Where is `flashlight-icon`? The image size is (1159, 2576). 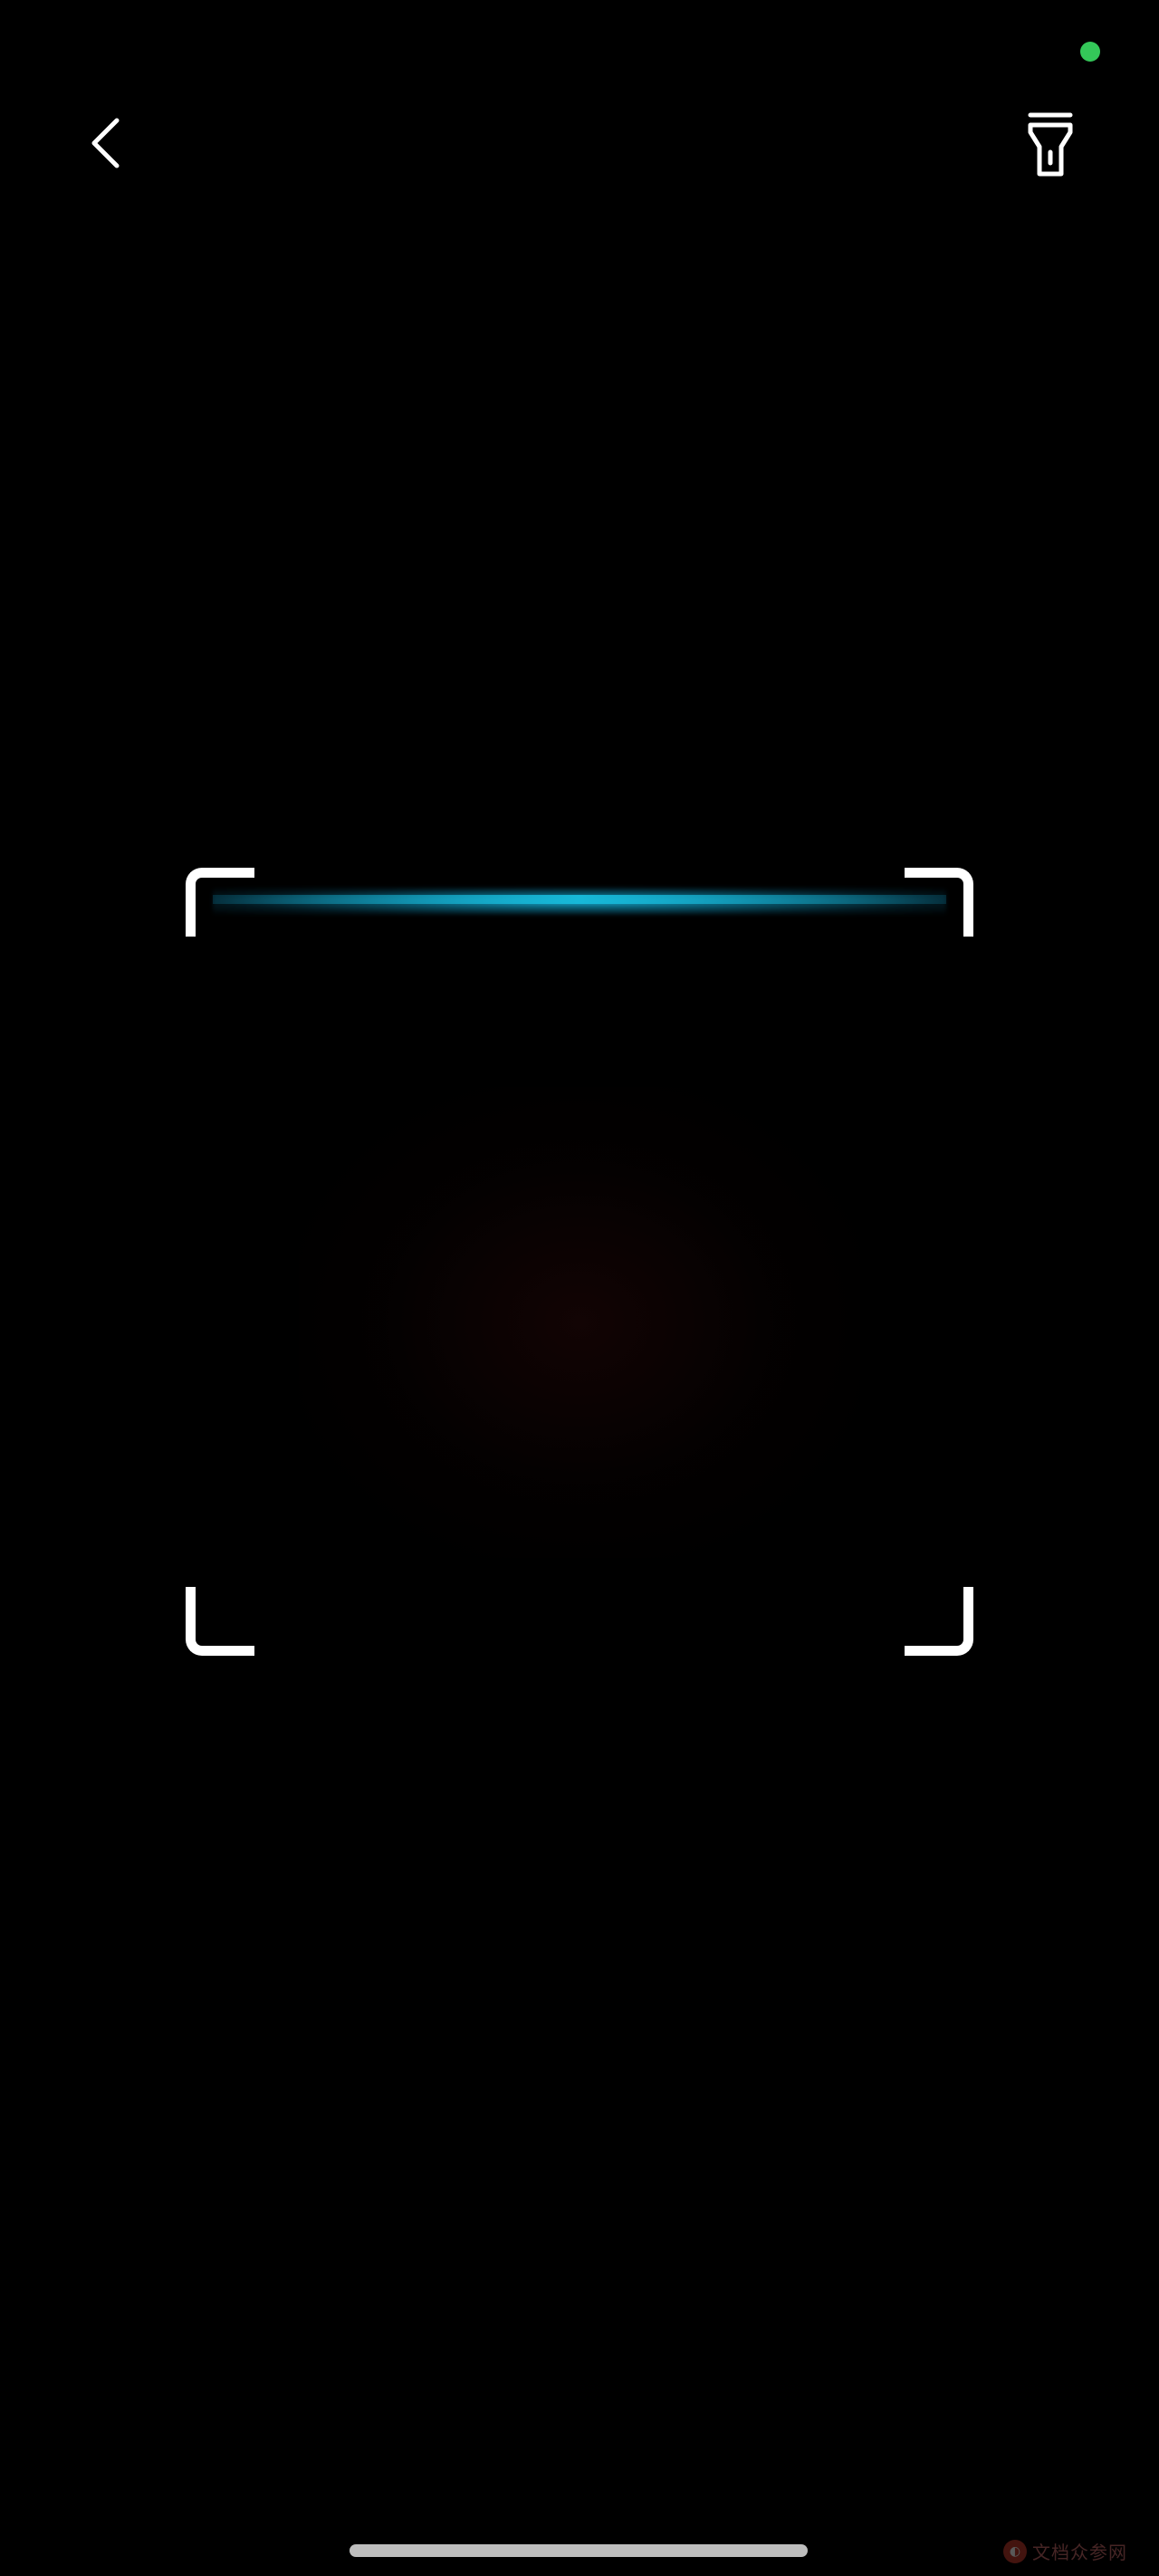 flashlight-icon is located at coordinates (1051, 144).